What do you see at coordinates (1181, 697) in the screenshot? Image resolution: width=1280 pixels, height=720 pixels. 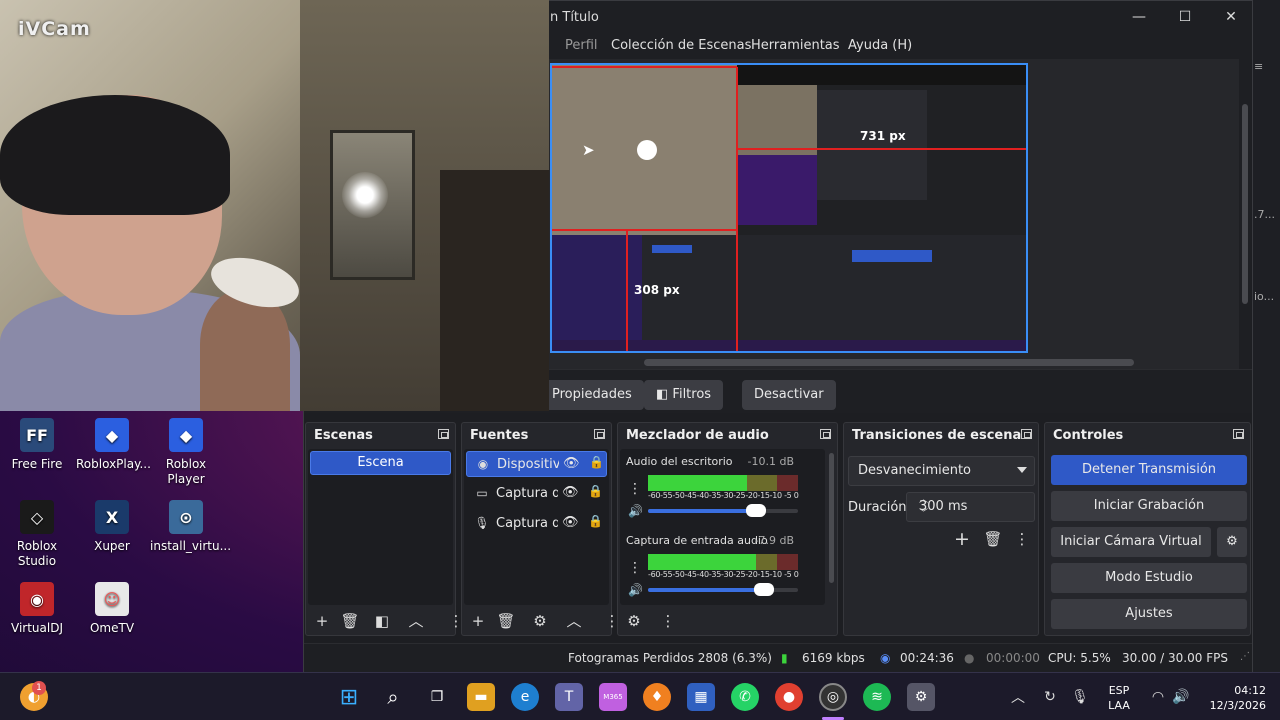 I see `volume-icon: 🔊` at bounding box center [1181, 697].